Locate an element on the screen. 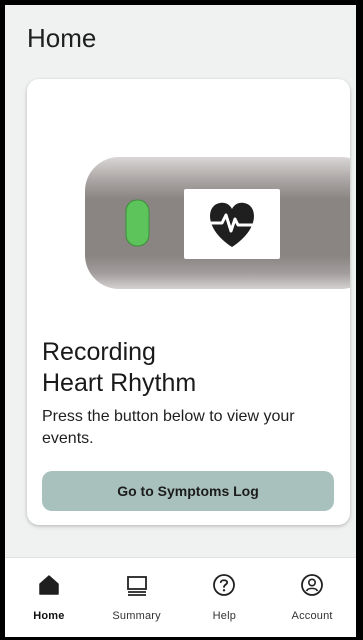 The image size is (363, 640). help-icon is located at coordinates (224, 585).